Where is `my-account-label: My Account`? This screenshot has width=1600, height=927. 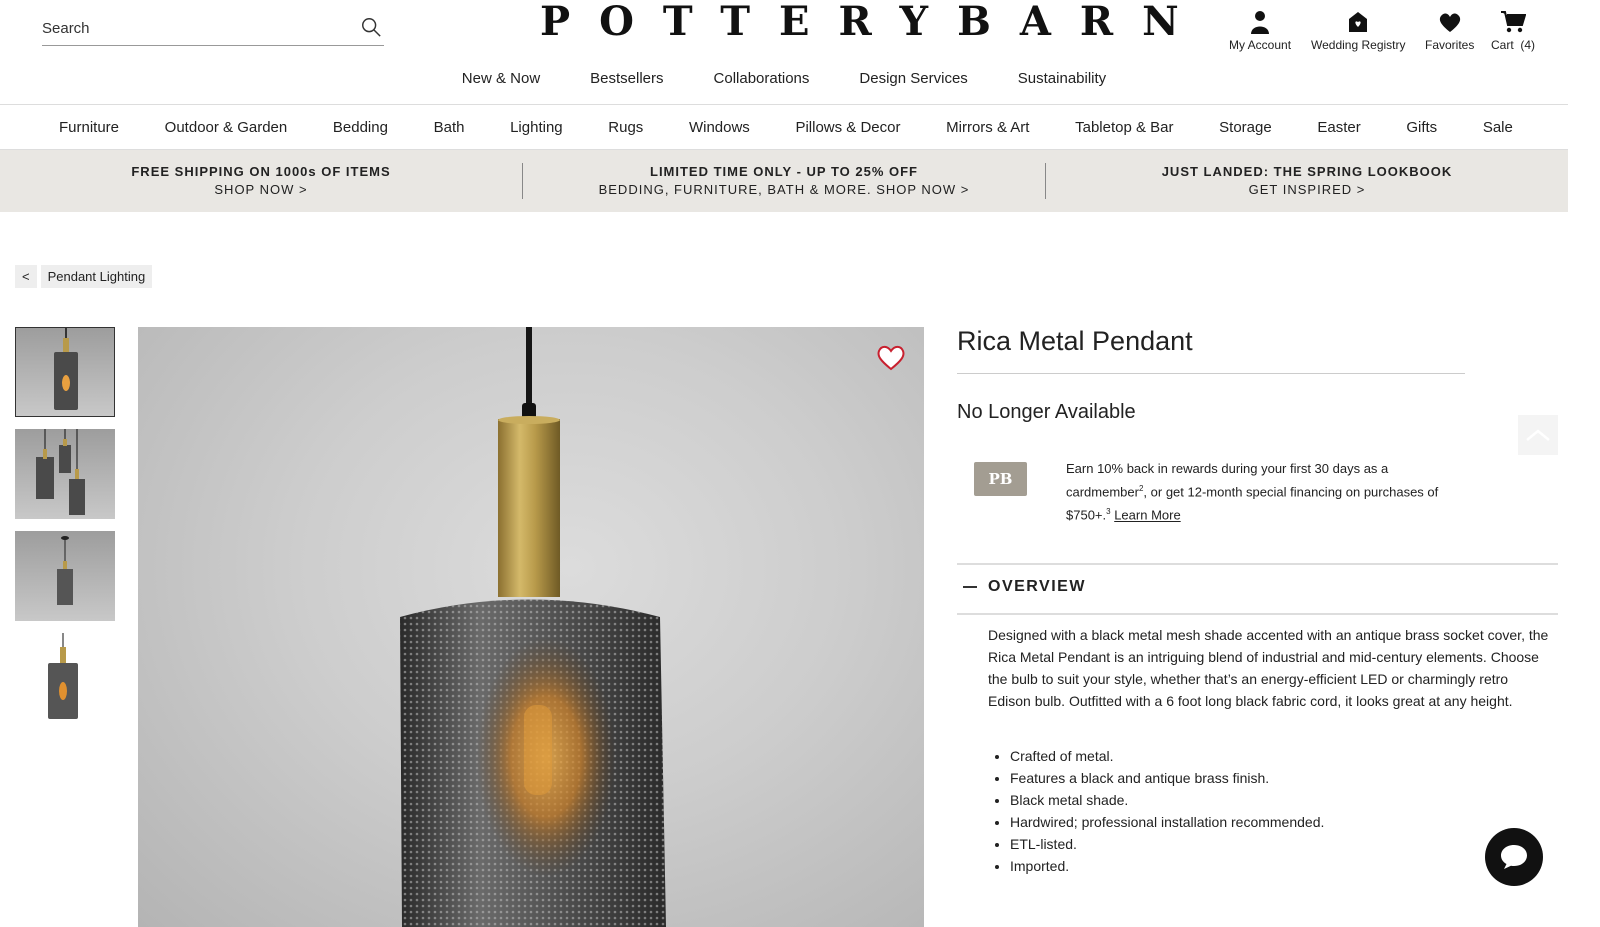 my-account-label: My Account is located at coordinates (1260, 45).